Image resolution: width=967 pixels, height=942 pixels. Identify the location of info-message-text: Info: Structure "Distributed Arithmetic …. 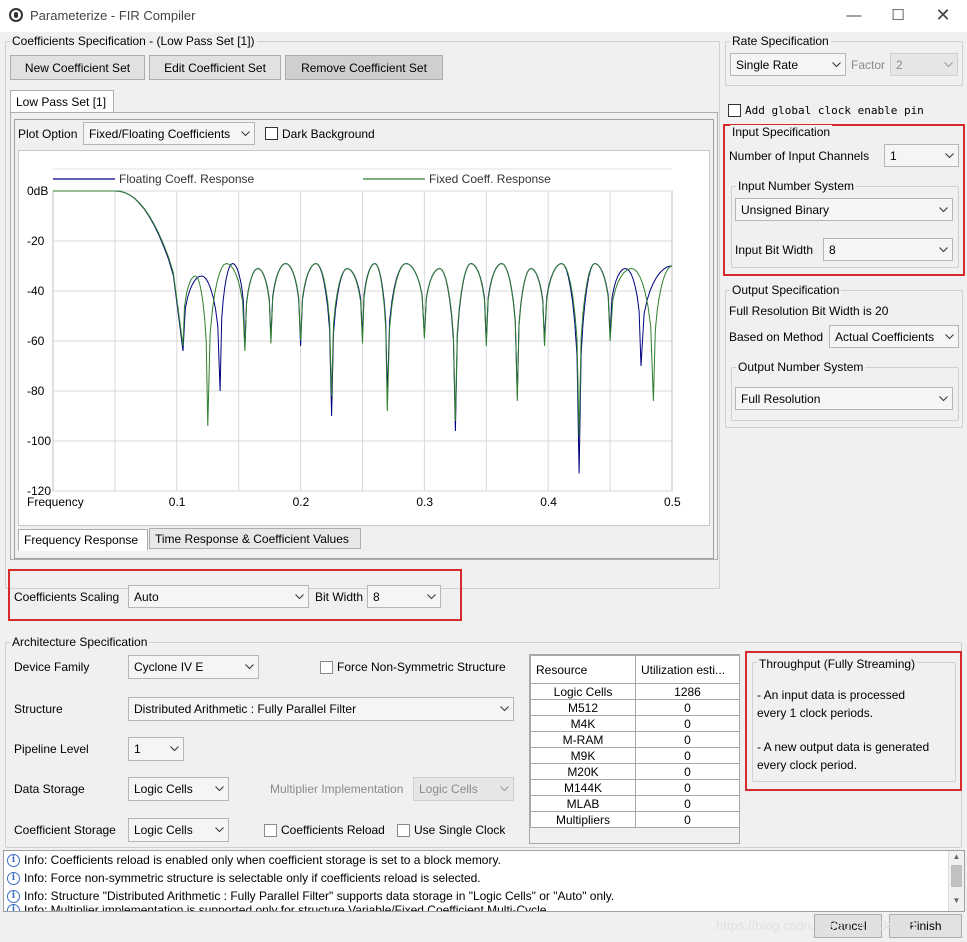
(319, 896).